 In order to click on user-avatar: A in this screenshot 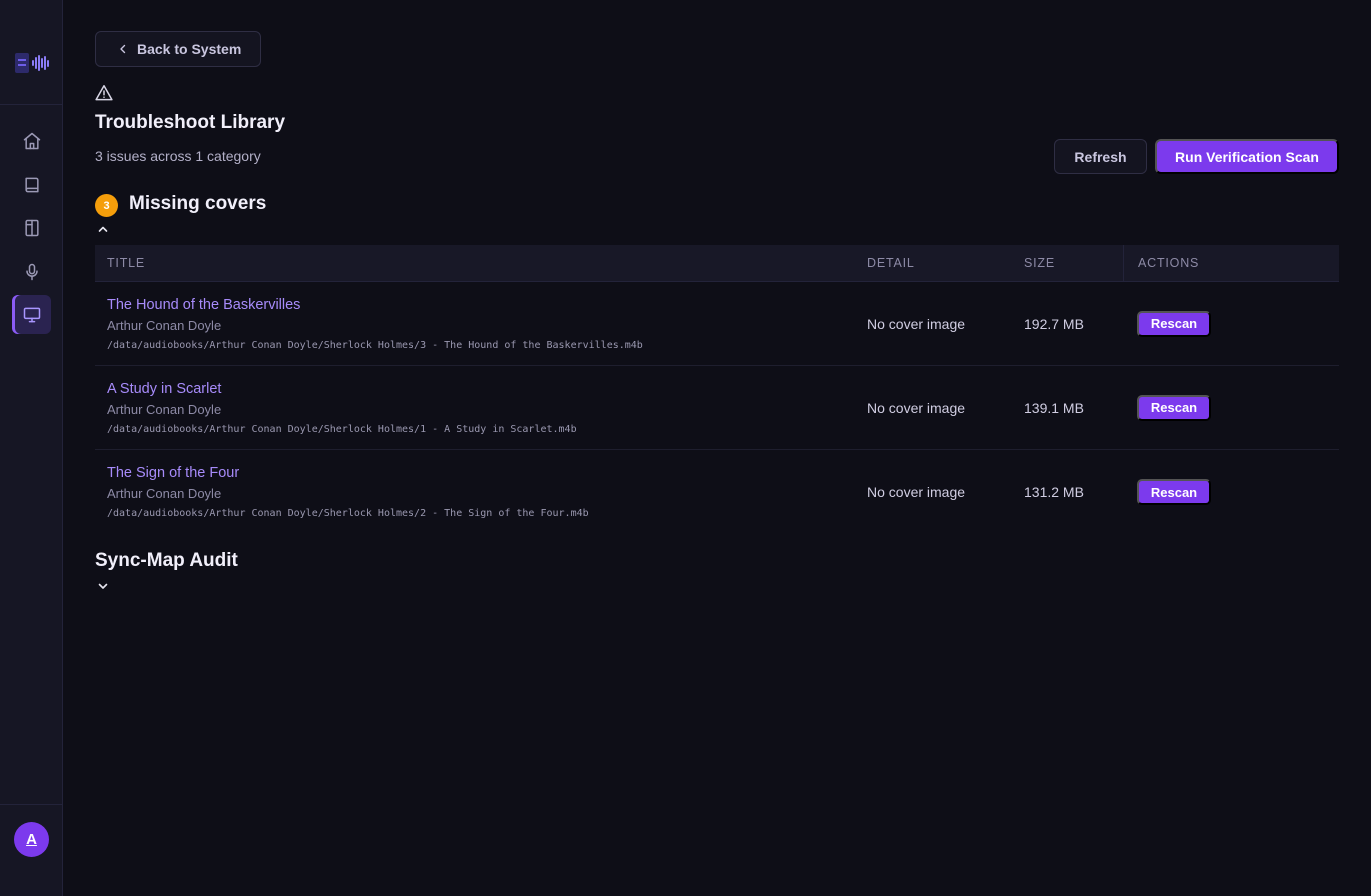, I will do `click(31, 839)`.